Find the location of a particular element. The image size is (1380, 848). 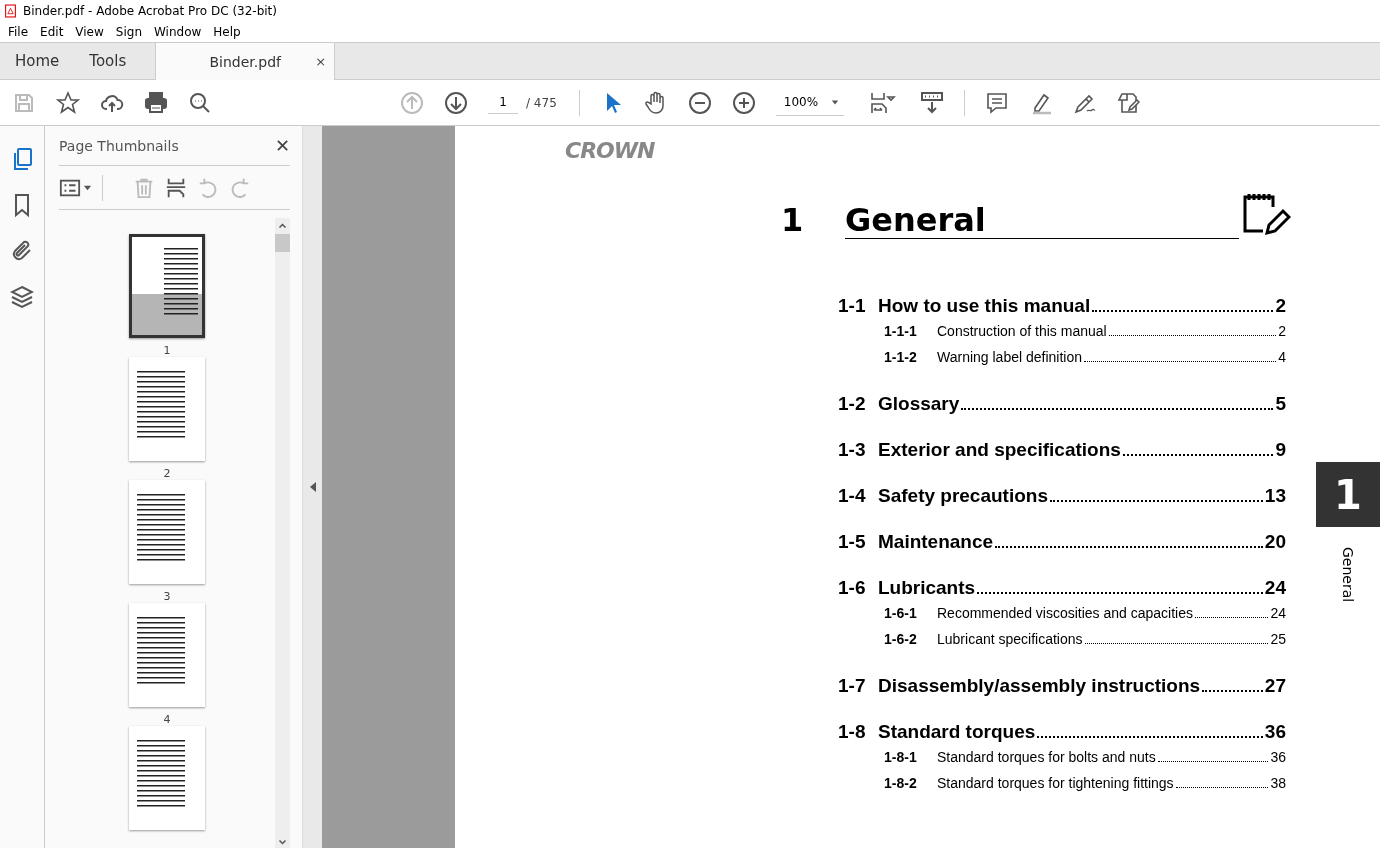

chapter-number: 1 is located at coordinates (793, 220).